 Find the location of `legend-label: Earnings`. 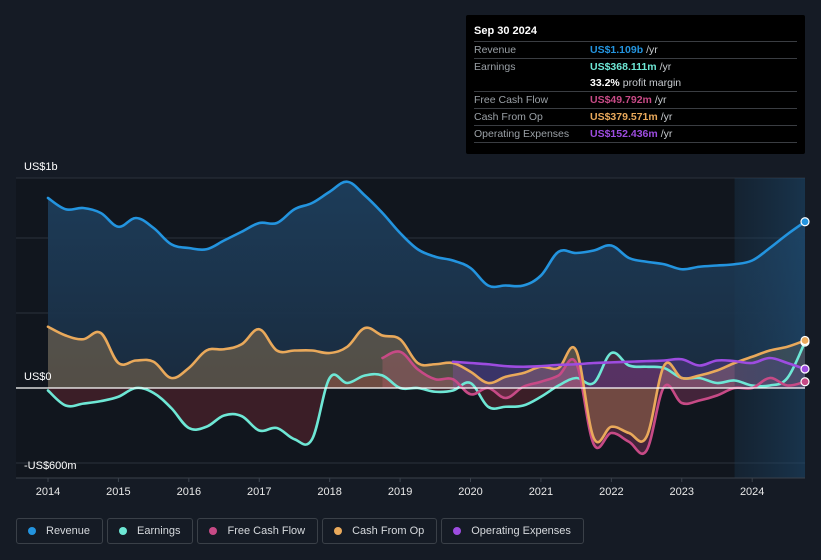

legend-label: Earnings is located at coordinates (159, 531).